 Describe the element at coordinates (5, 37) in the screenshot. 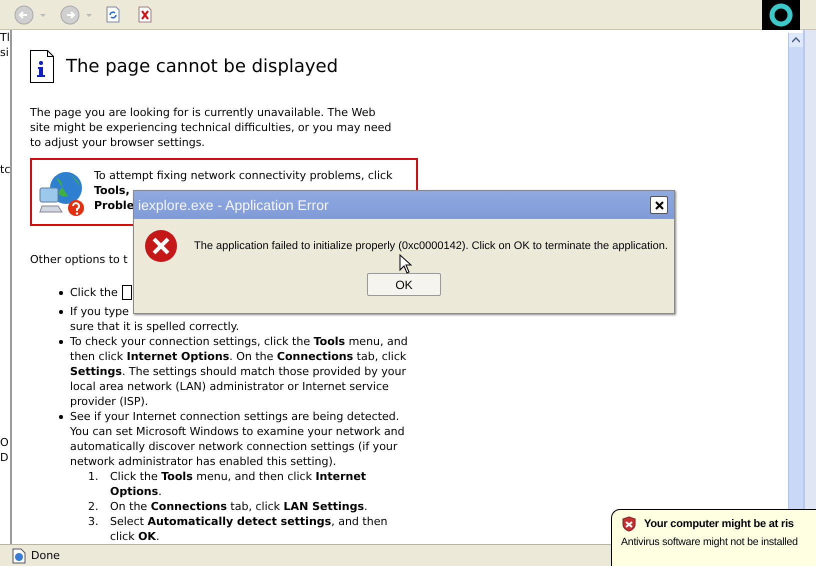

I see `cut-off-text: Tl` at that location.